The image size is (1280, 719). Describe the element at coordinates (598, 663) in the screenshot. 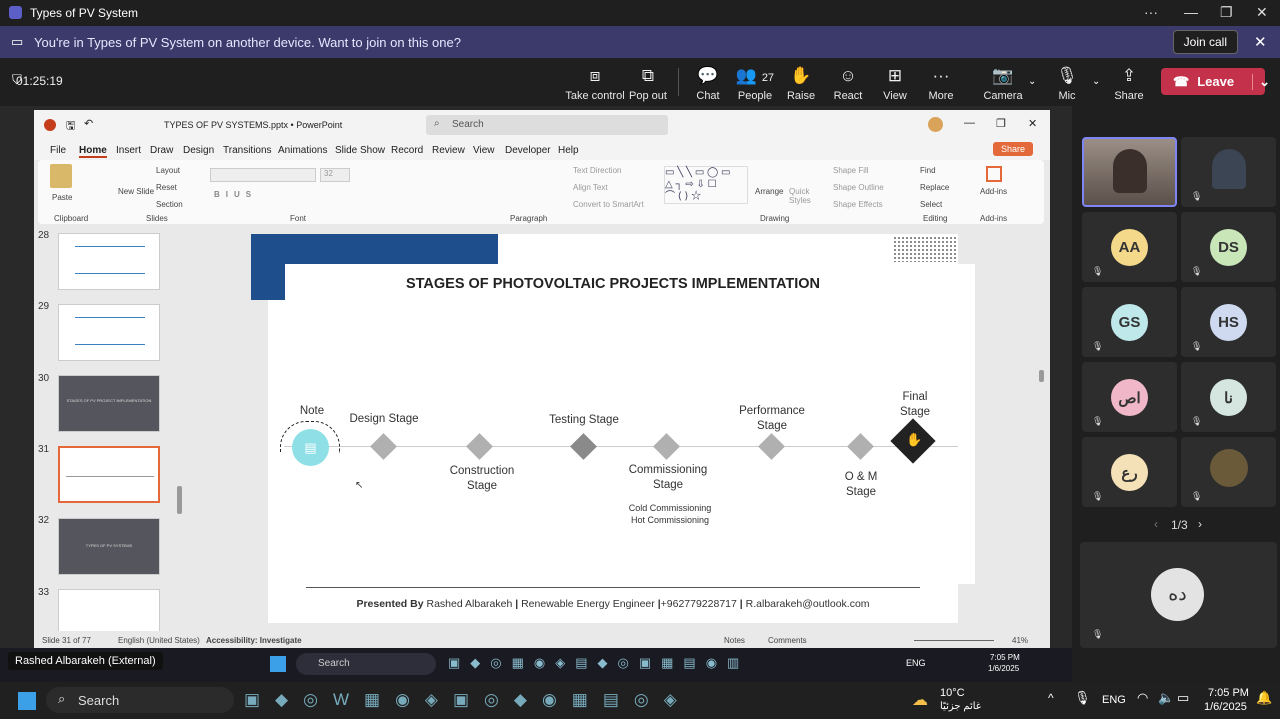

I see `app-icons: ▣◆◎▦◉◈▤◆◎▣▦▤◉▥` at that location.